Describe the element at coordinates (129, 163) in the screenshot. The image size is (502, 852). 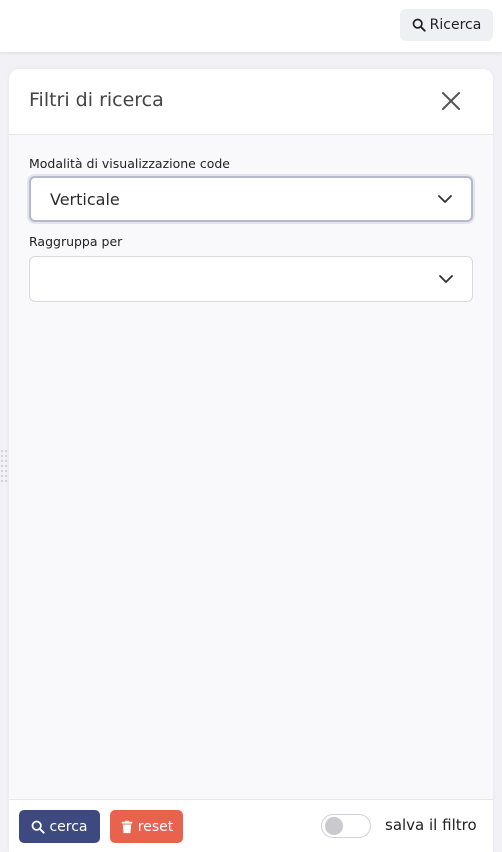
I see `queue-view-mode-label: Modalità di visualizzazione code` at that location.